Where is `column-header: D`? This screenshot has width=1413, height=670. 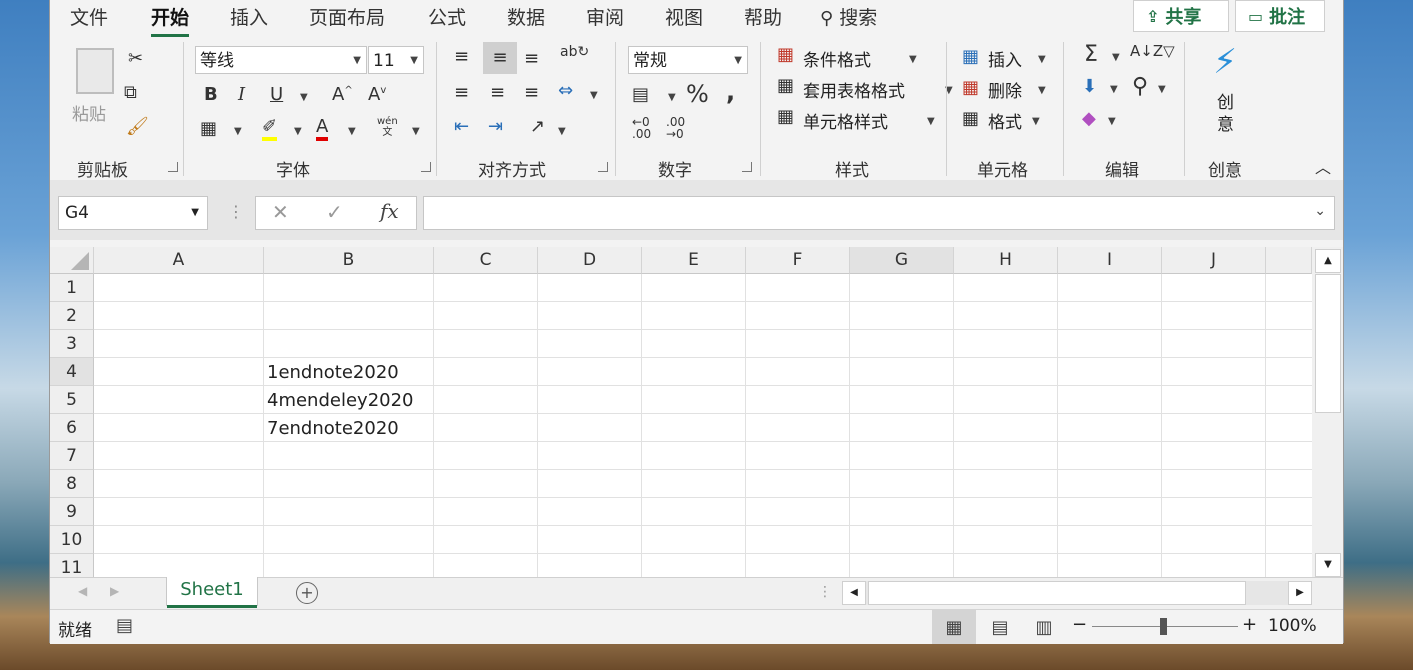
column-header: D is located at coordinates (590, 260).